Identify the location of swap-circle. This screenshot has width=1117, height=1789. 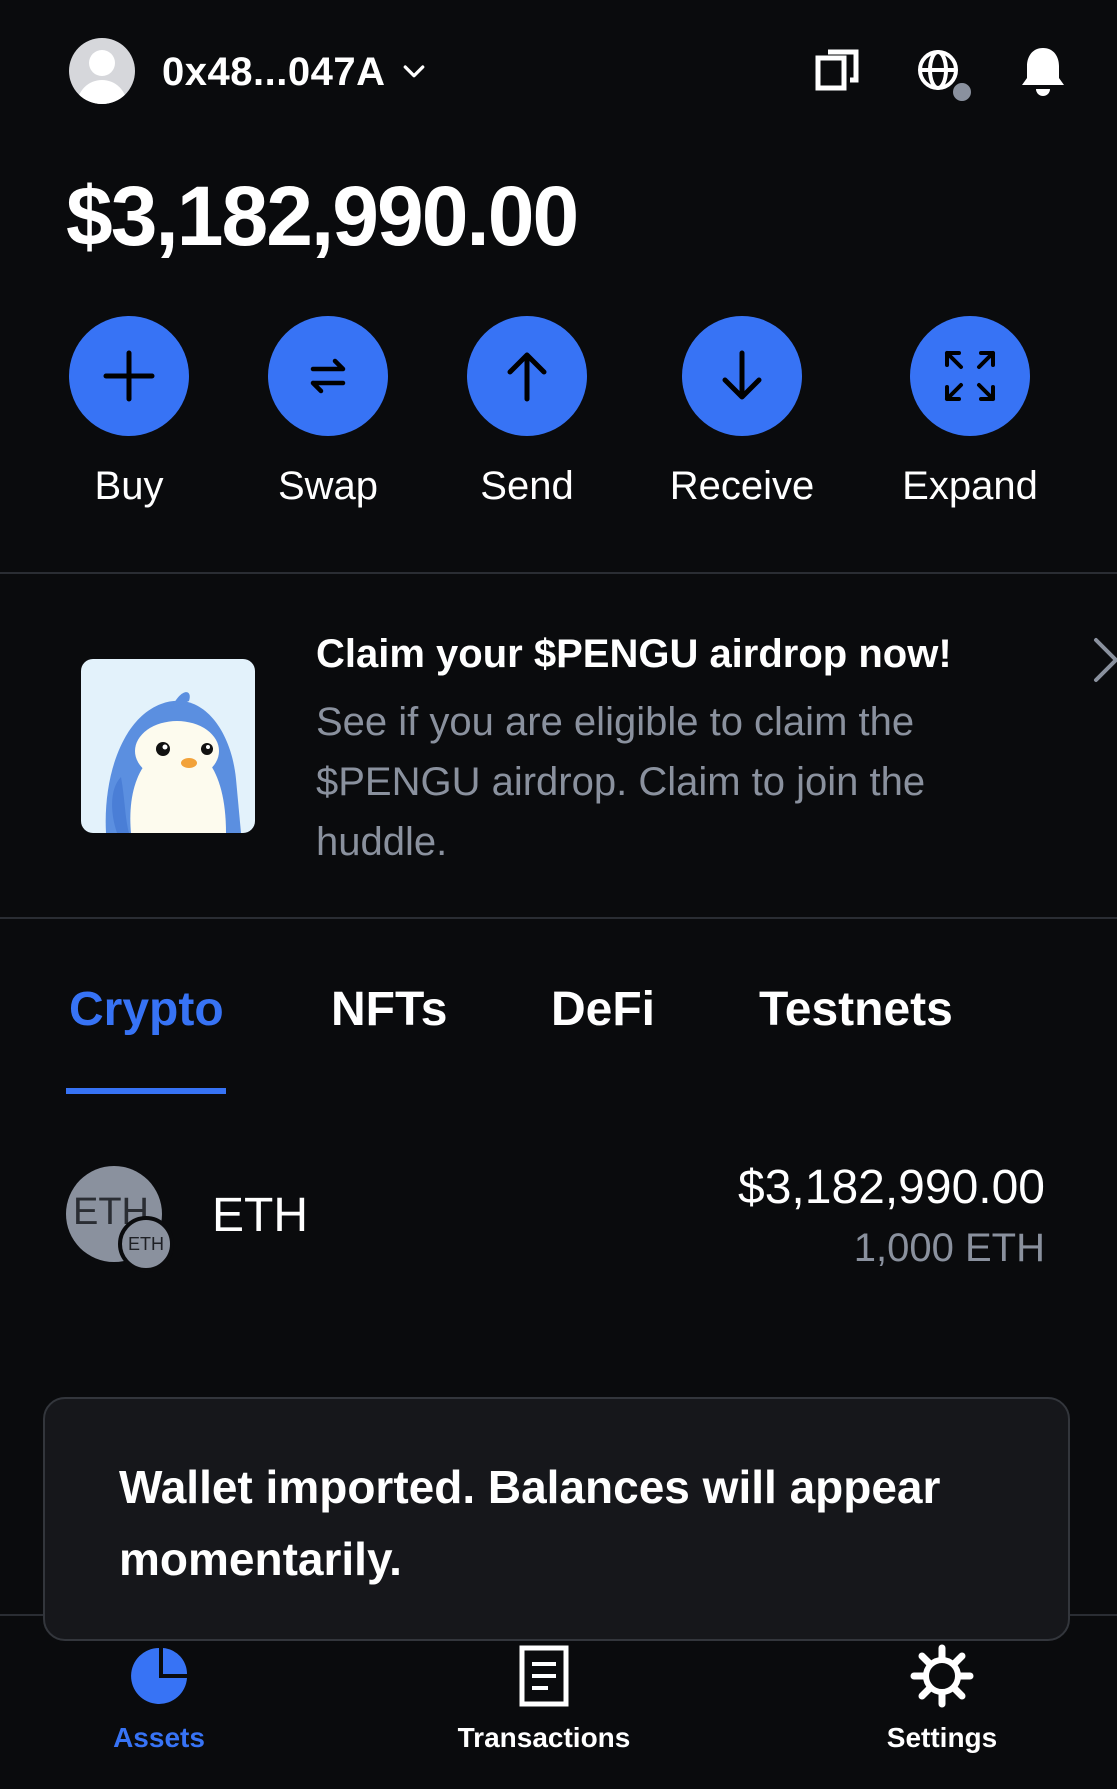
(328, 376).